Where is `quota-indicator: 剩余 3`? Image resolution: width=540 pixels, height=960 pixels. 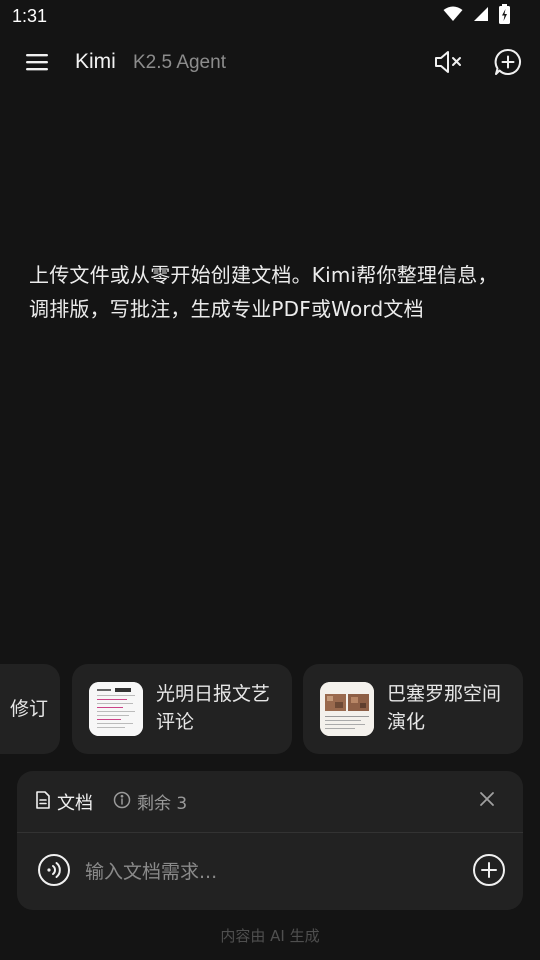 quota-indicator: 剩余 3 is located at coordinates (150, 801).